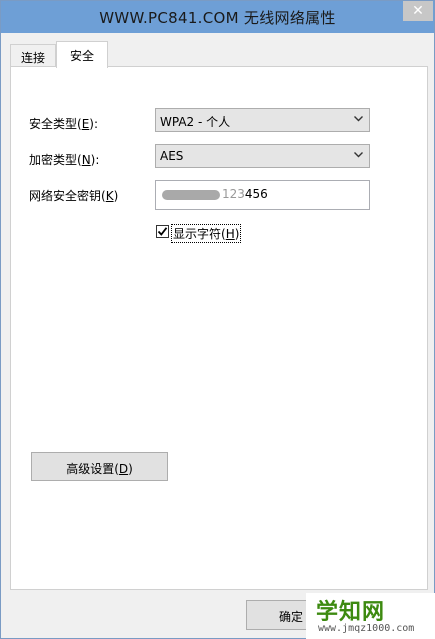 The image size is (435, 639). What do you see at coordinates (64, 124) in the screenshot?
I see `security-type-label: 安全类型(E):` at bounding box center [64, 124].